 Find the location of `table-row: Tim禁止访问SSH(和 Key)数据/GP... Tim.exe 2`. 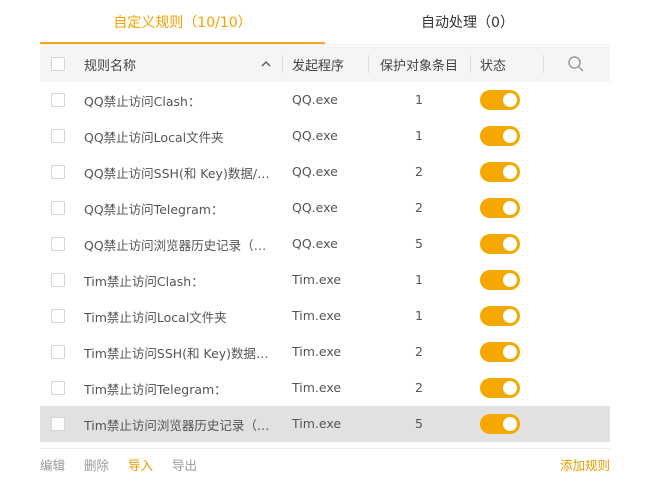

table-row: Tim禁止访问SSH(和 Key)数据/GP... Tim.exe 2 is located at coordinates (325, 352).